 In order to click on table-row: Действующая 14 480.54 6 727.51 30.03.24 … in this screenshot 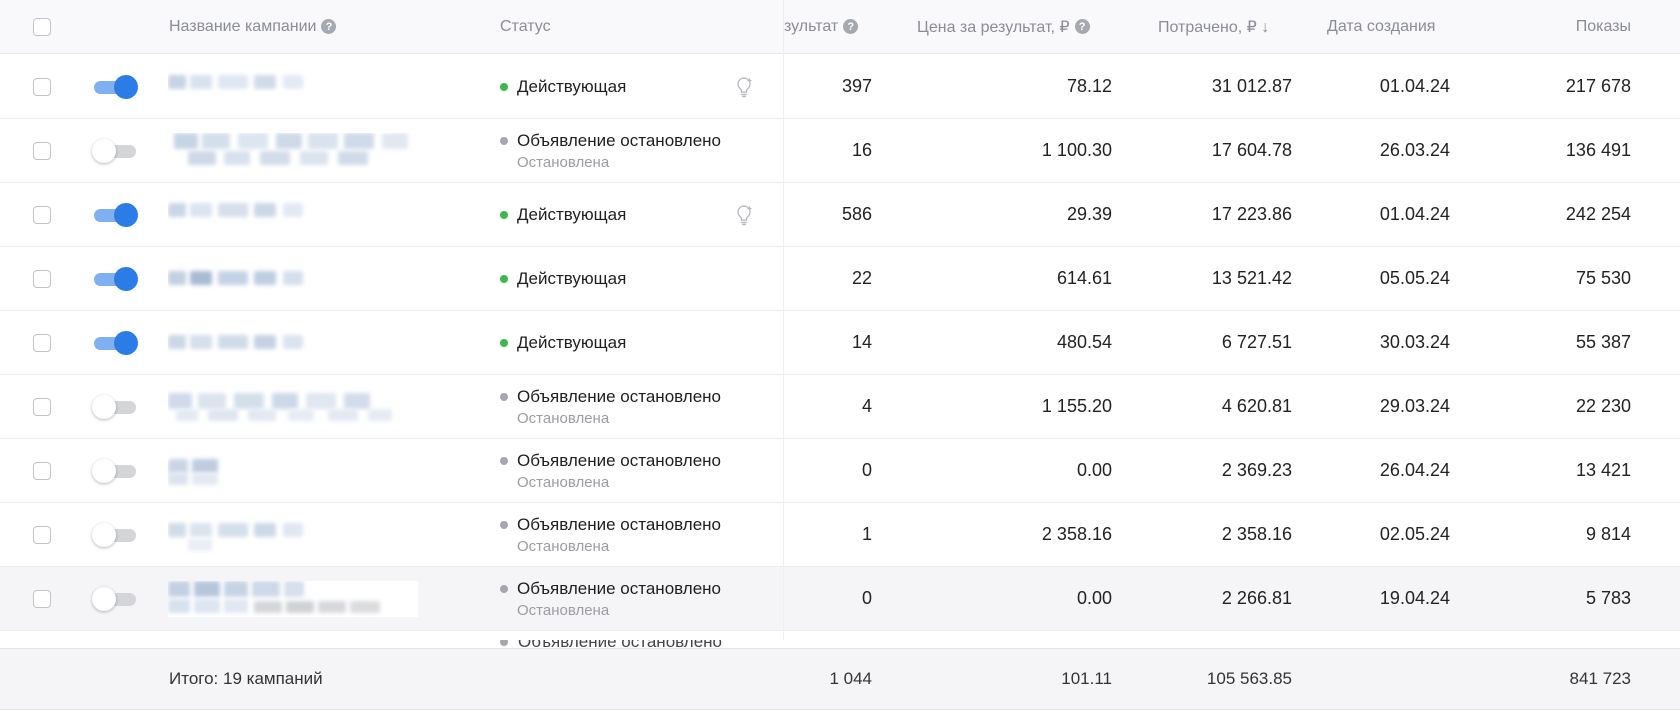, I will do `click(840, 343)`.